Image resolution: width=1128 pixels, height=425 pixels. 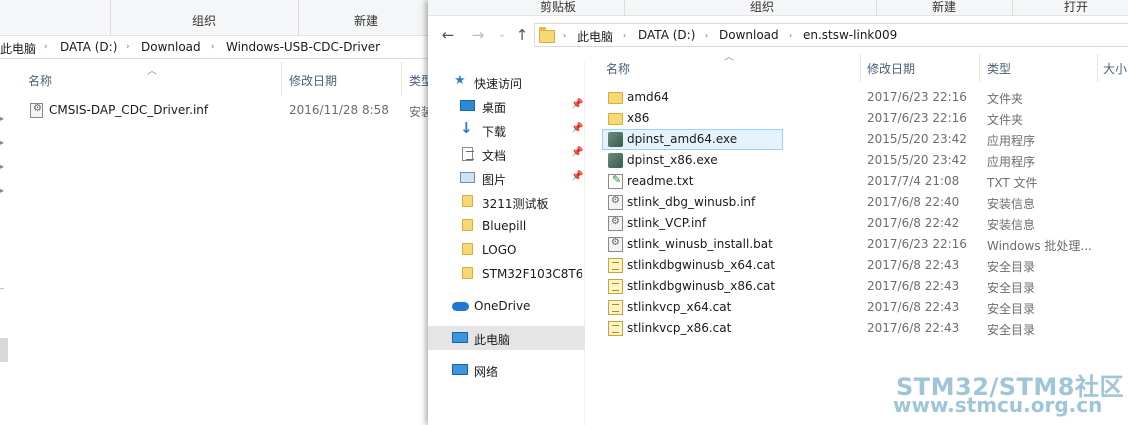 What do you see at coordinates (865, 139) in the screenshot?
I see `file-row: dpinst_amd64.exe 2015/5/20 23:42 应用程序` at bounding box center [865, 139].